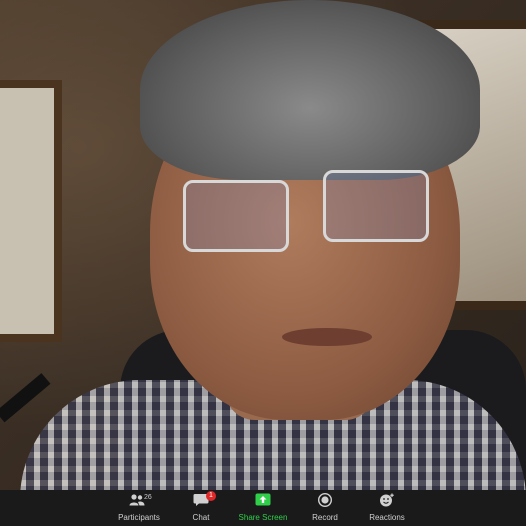 This screenshot has width=526, height=526. Describe the element at coordinates (139, 517) in the screenshot. I see `participants-label: Participants` at that location.